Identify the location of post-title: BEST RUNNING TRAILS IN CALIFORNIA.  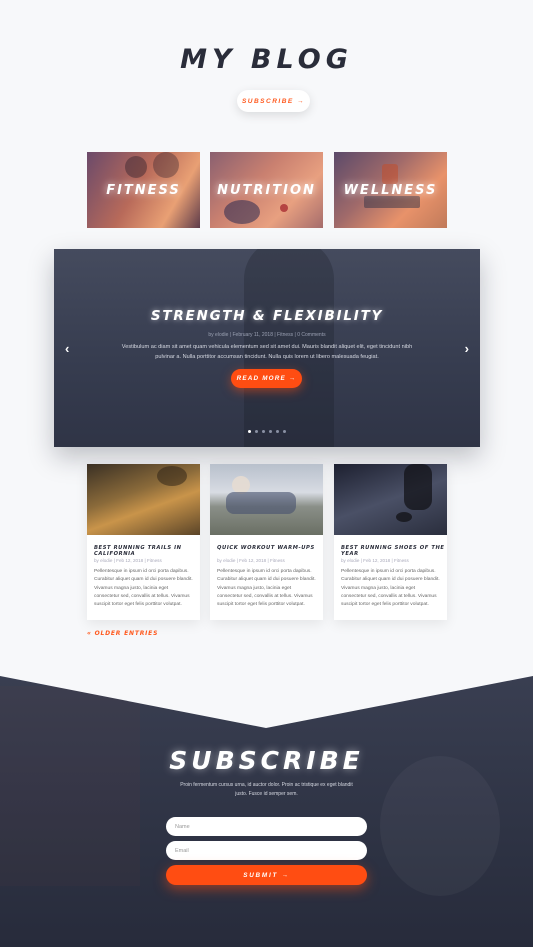
(147, 551).